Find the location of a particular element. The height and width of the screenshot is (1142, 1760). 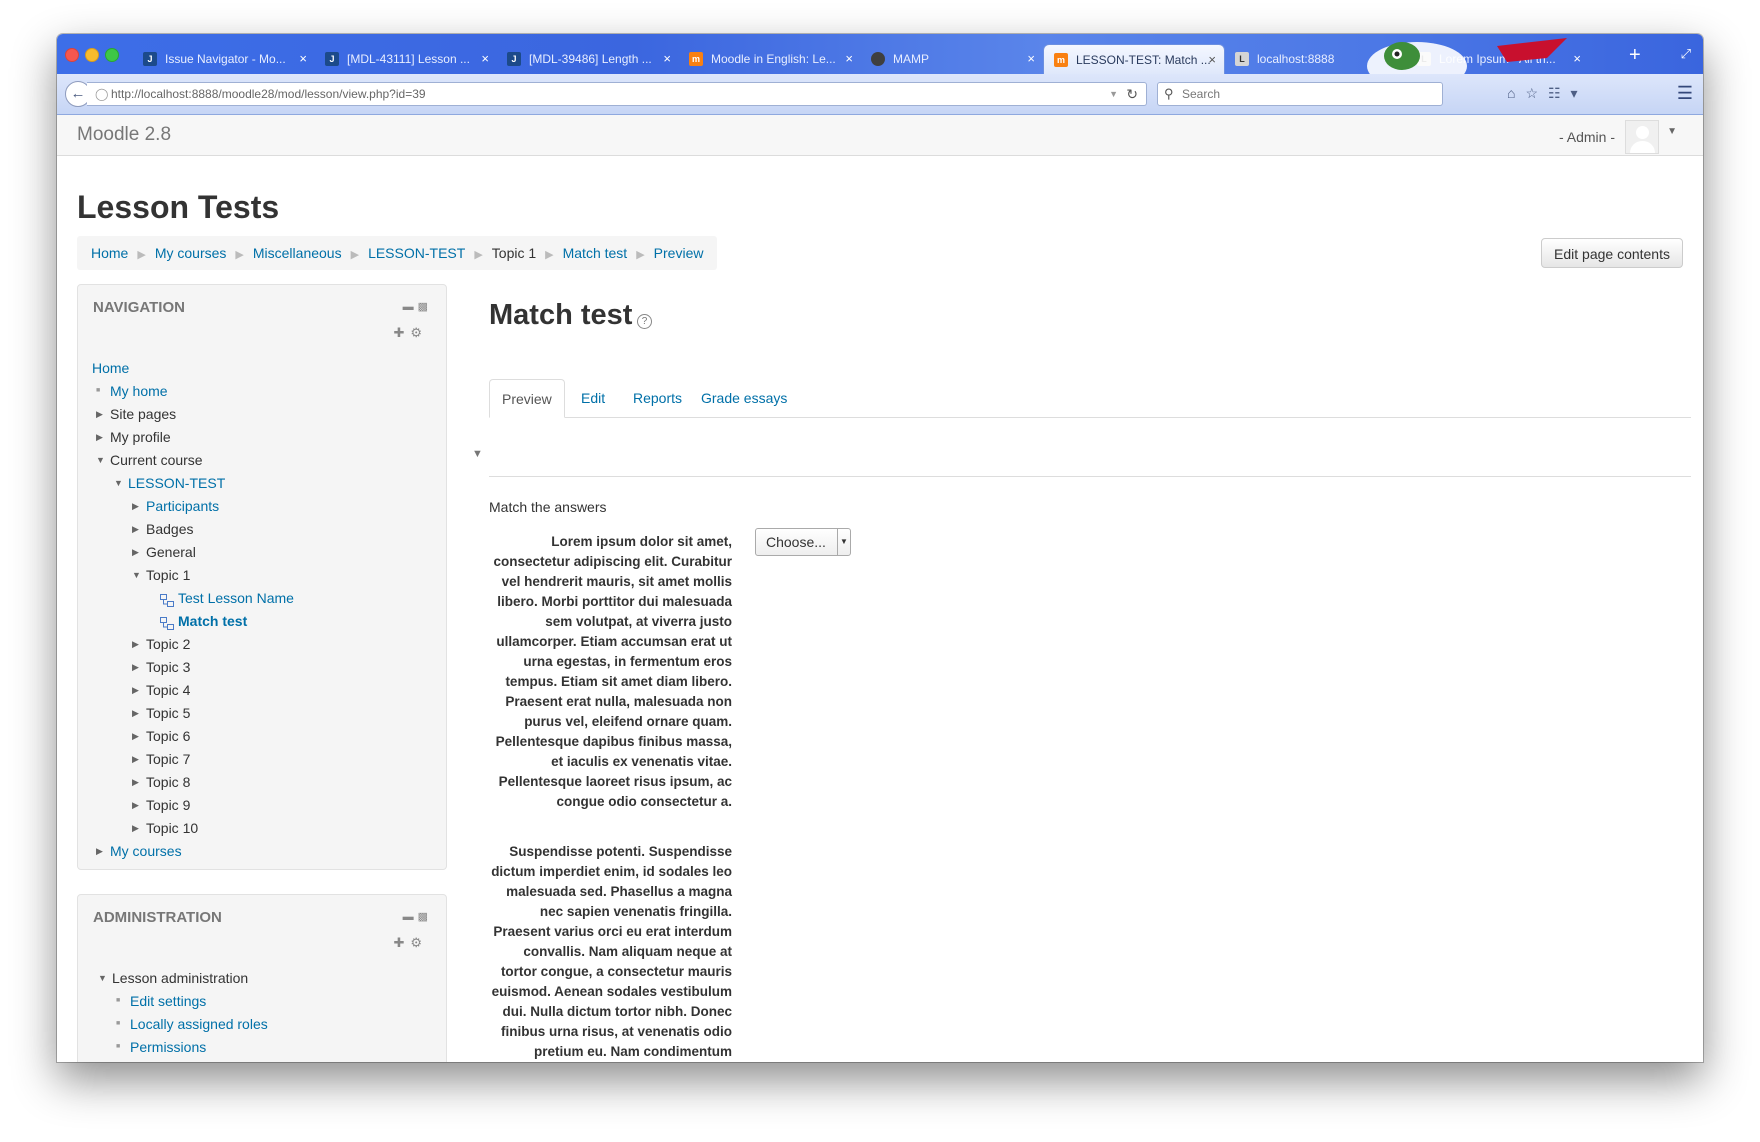

tab-preview: Preview is located at coordinates (527, 398).